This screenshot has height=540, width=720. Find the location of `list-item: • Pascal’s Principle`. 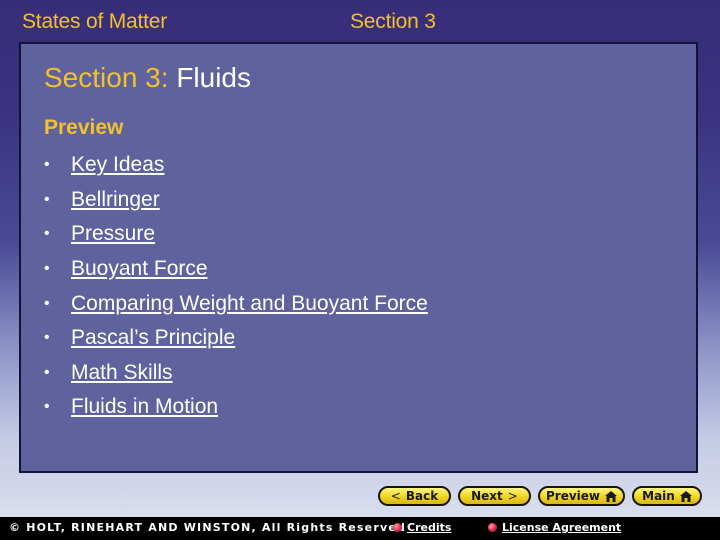

list-item: • Pascal’s Principle is located at coordinates (236, 338).